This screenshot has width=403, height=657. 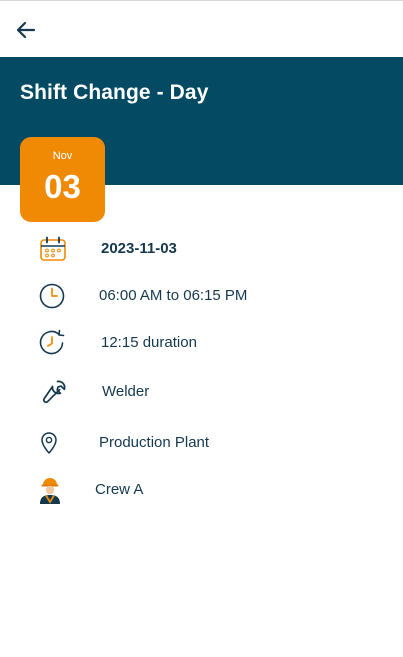 I want to click on date-badge-day: 03, so click(x=62, y=186).